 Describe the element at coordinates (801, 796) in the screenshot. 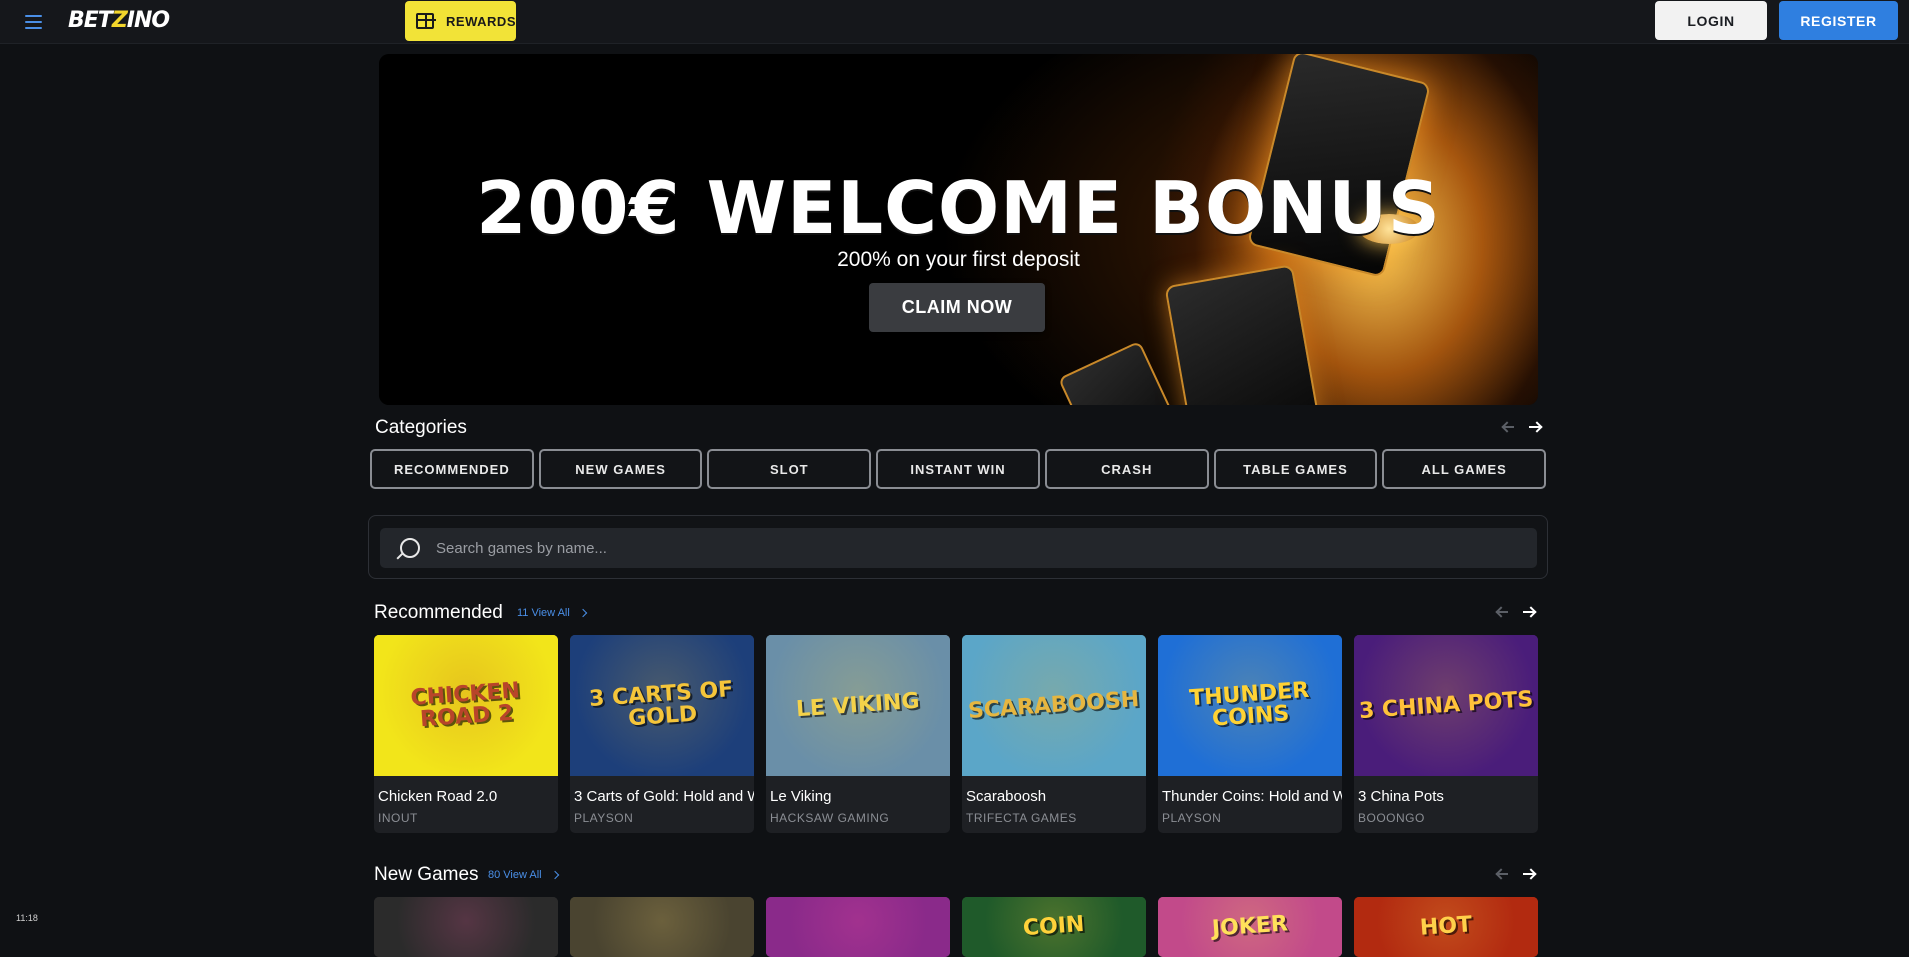

I see `game-name: Le Viking` at that location.